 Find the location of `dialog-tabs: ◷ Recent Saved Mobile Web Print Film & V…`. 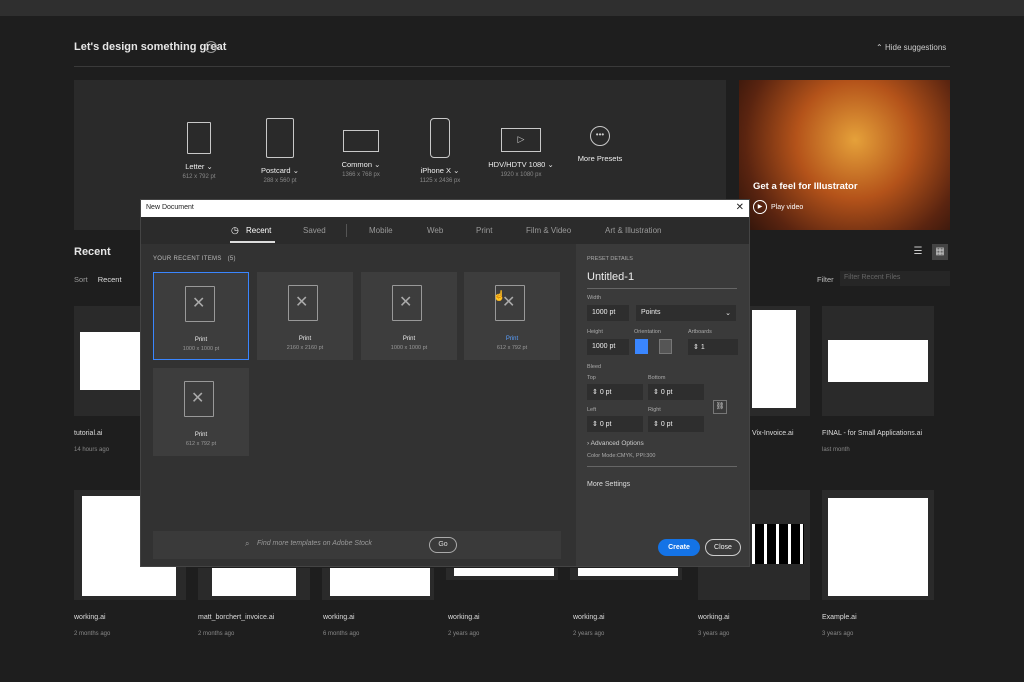

dialog-tabs: ◷ Recent Saved Mobile Web Print Film & V… is located at coordinates (445, 230).